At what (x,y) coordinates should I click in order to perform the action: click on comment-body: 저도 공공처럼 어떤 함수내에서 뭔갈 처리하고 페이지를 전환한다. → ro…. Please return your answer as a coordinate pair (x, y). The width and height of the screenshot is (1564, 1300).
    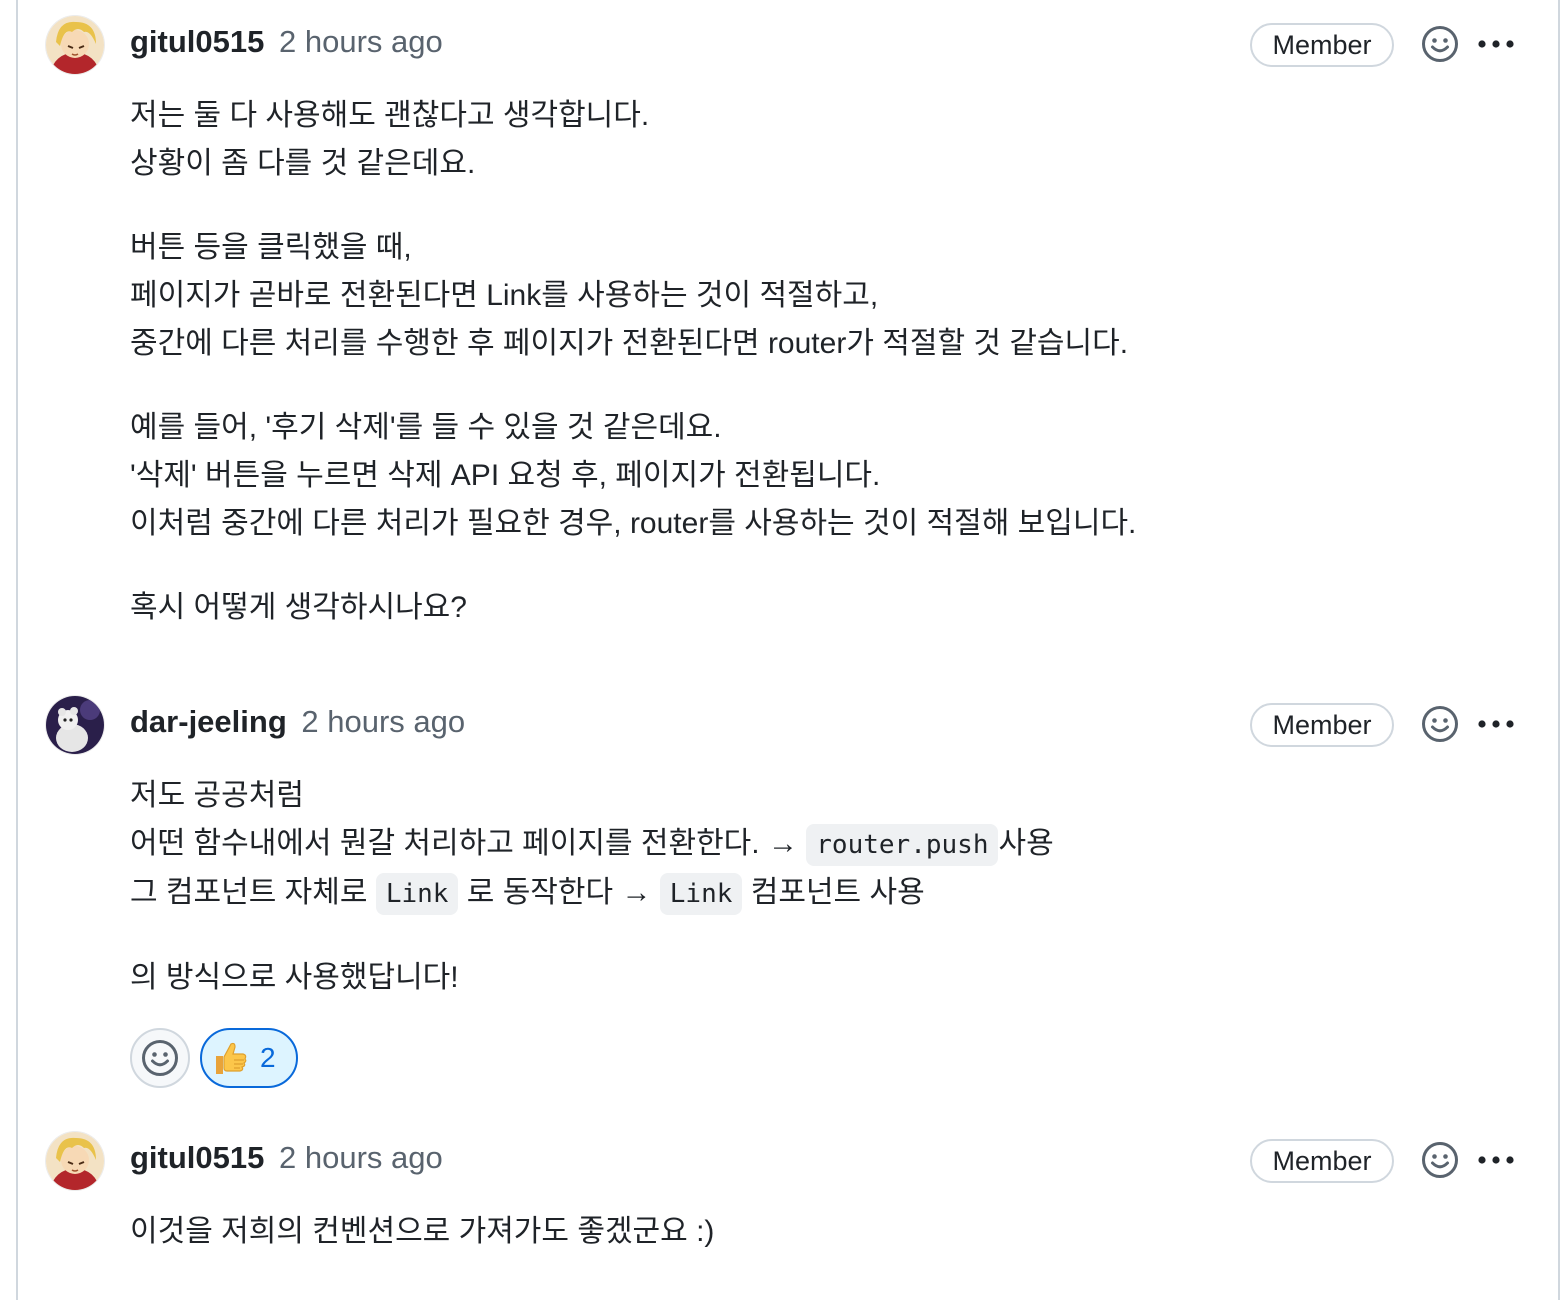
    Looking at the image, I should click on (592, 887).